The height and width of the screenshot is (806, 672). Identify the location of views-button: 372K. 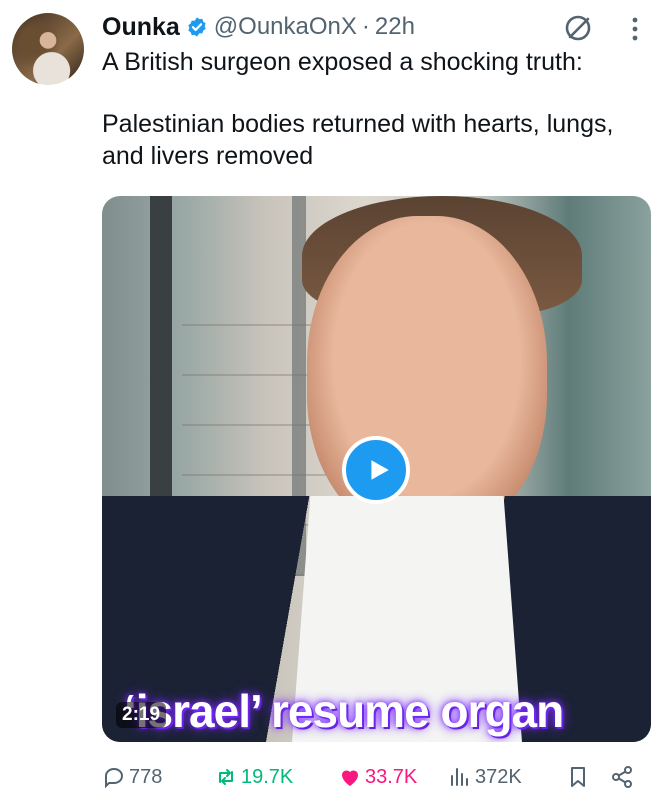
(485, 777).